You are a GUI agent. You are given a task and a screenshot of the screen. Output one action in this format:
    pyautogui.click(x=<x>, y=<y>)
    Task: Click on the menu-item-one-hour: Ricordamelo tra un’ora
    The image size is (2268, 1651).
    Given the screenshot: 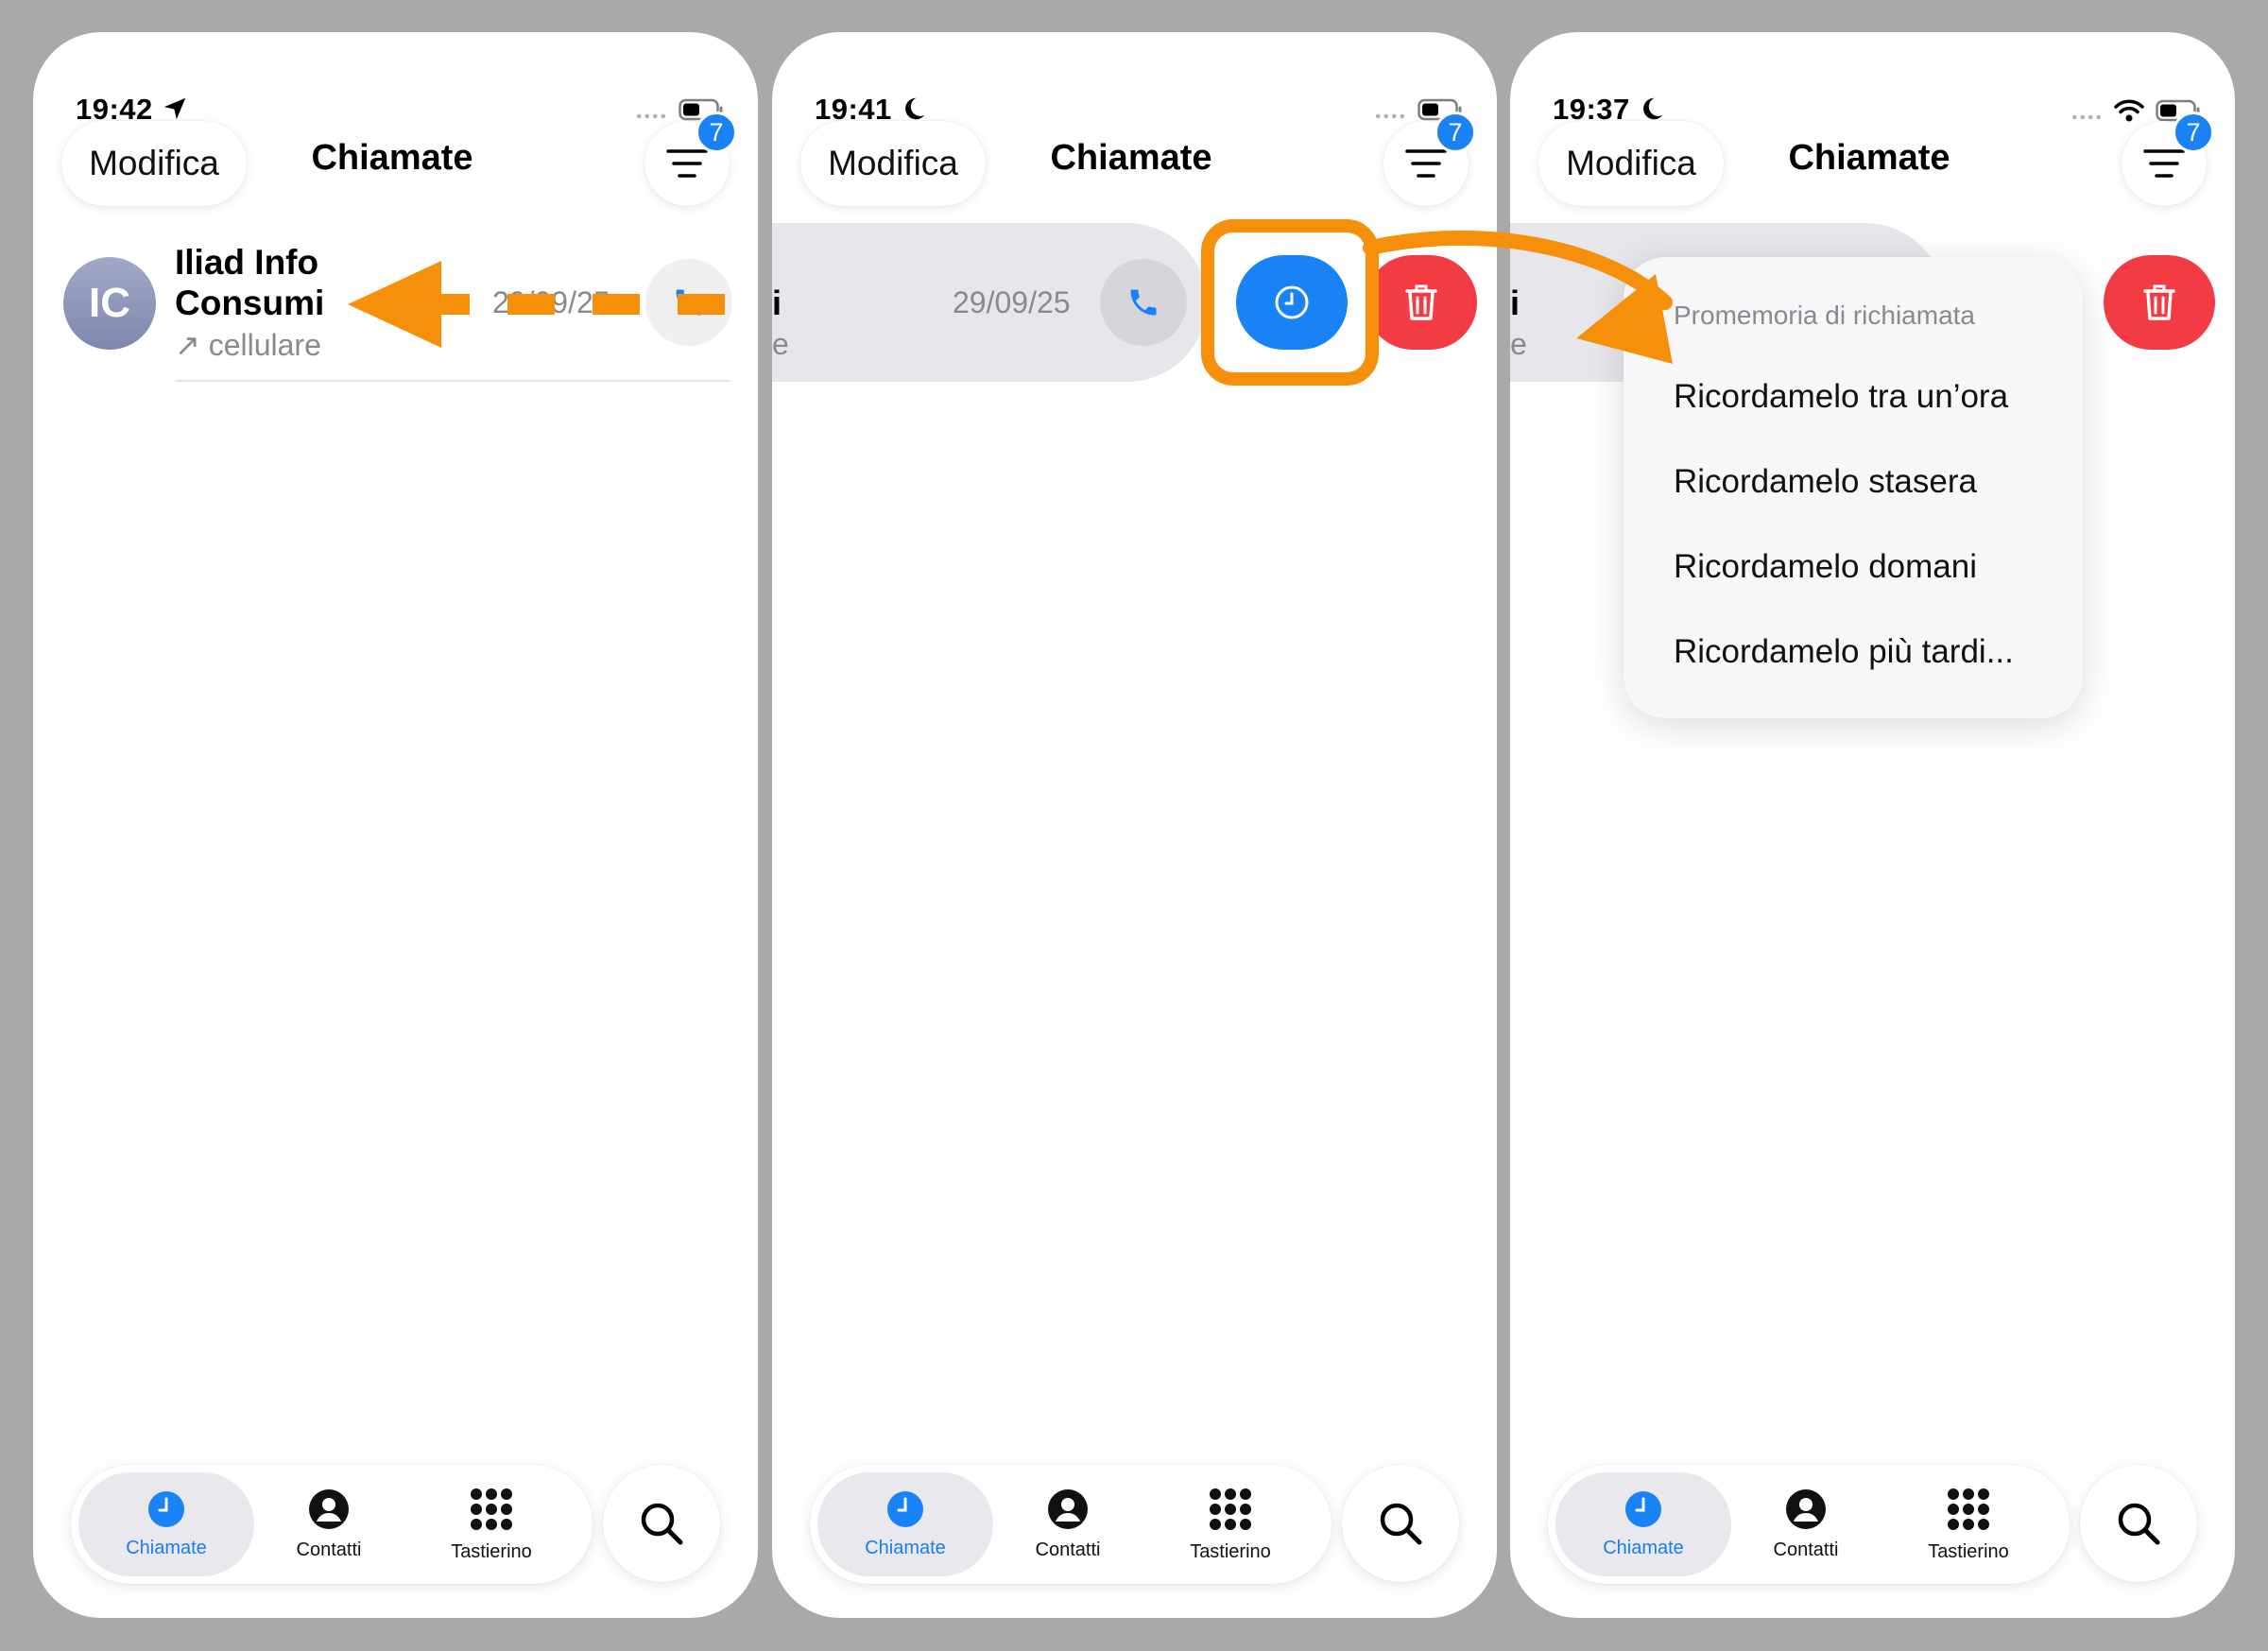 What is the action you would take?
    pyautogui.click(x=1841, y=397)
    